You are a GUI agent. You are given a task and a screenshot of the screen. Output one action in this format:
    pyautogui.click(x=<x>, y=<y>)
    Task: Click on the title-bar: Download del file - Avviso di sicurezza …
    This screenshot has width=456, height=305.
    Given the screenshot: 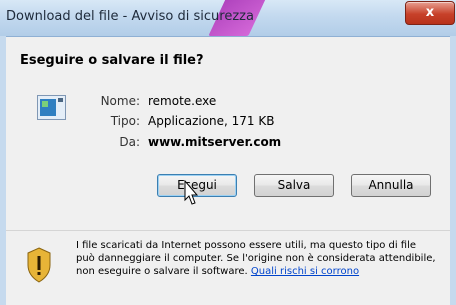 What is the action you would take?
    pyautogui.click(x=228, y=18)
    